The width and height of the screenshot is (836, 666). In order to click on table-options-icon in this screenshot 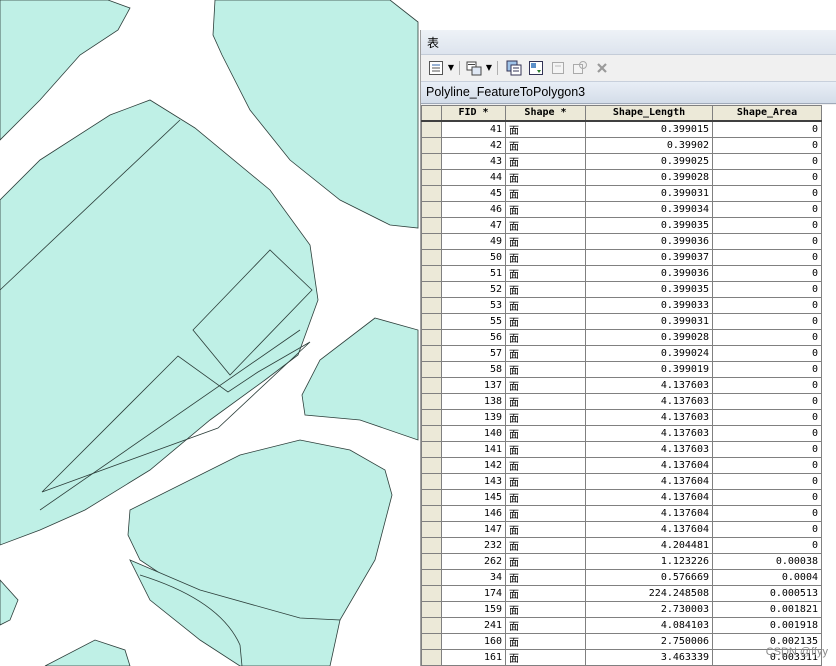, I will do `click(436, 68)`.